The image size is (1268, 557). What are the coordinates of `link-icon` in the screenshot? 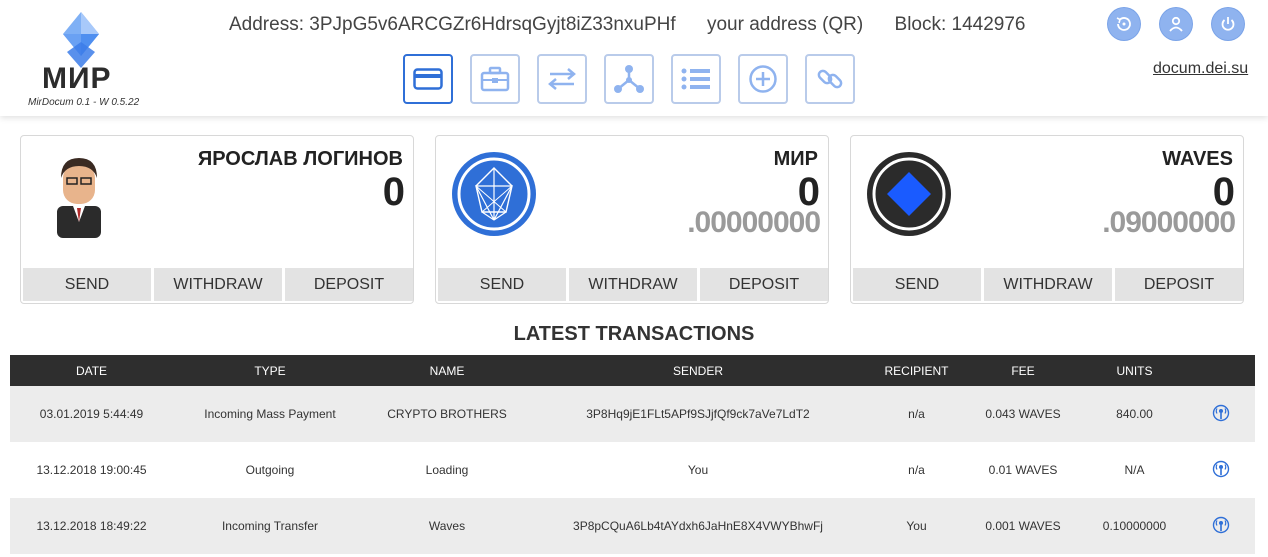 It's located at (830, 79).